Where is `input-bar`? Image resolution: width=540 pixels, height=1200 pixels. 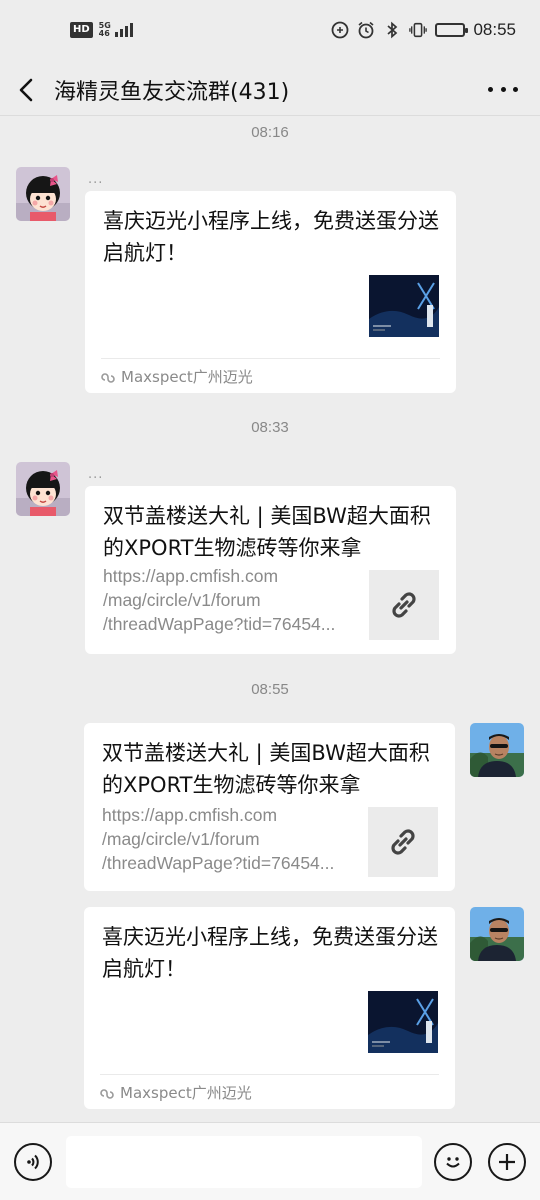 input-bar is located at coordinates (270, 1161).